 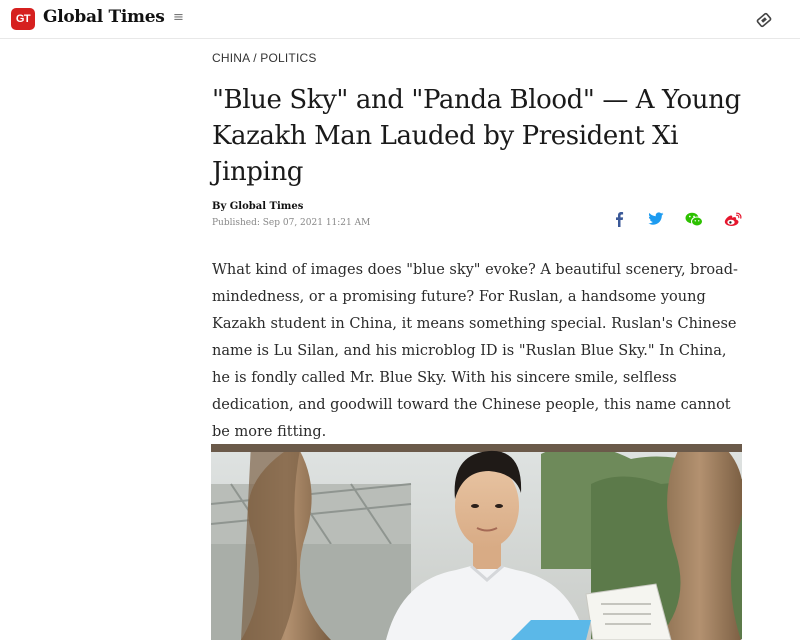 What do you see at coordinates (104, 17) in the screenshot?
I see `brand-name: Global Times` at bounding box center [104, 17].